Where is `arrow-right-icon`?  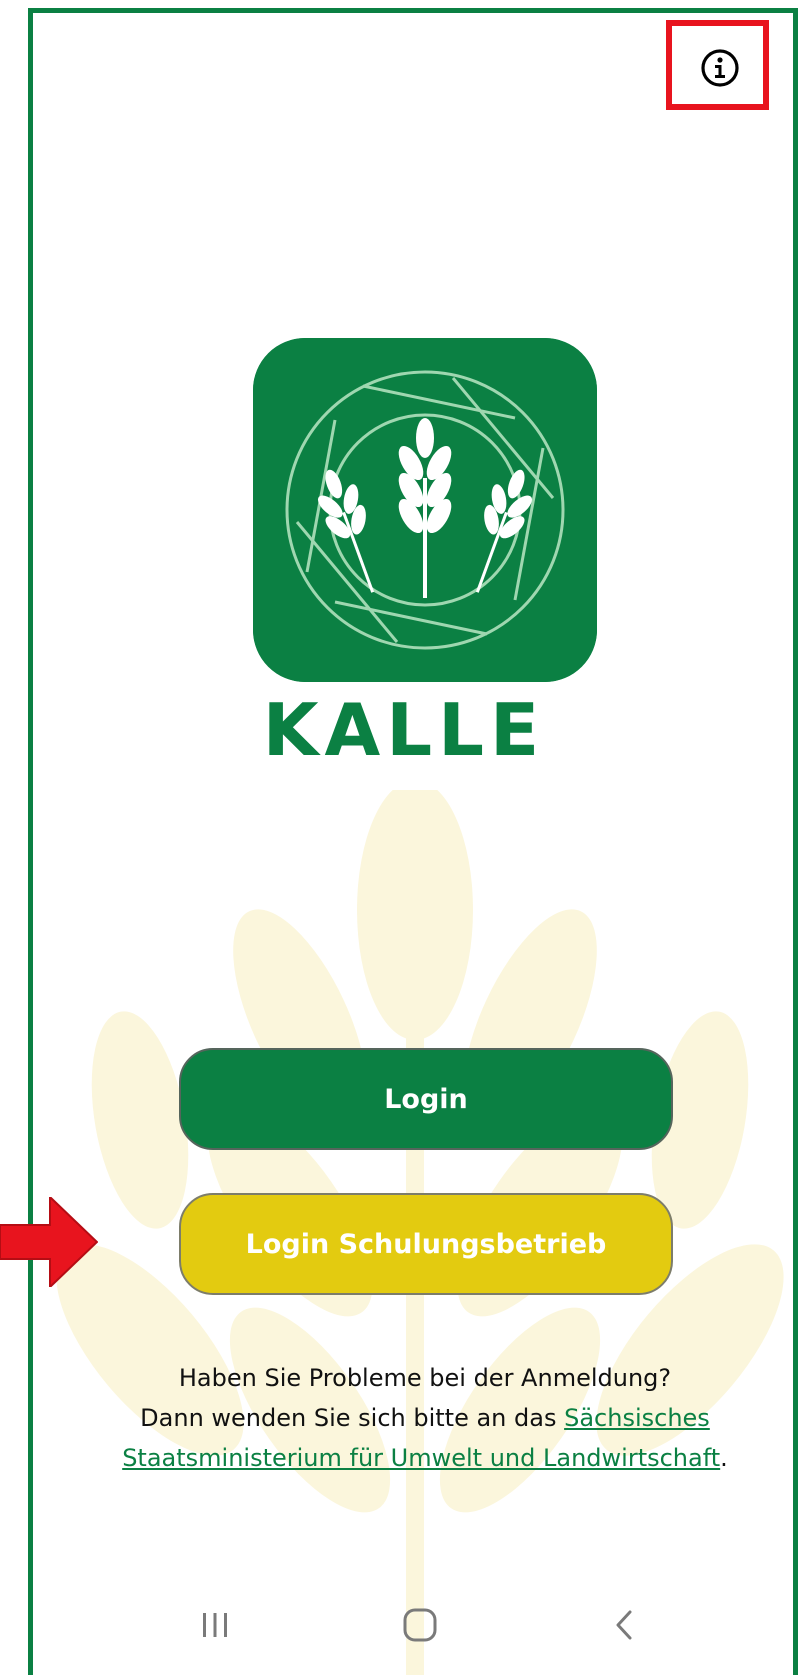 arrow-right-icon is located at coordinates (49, 1242).